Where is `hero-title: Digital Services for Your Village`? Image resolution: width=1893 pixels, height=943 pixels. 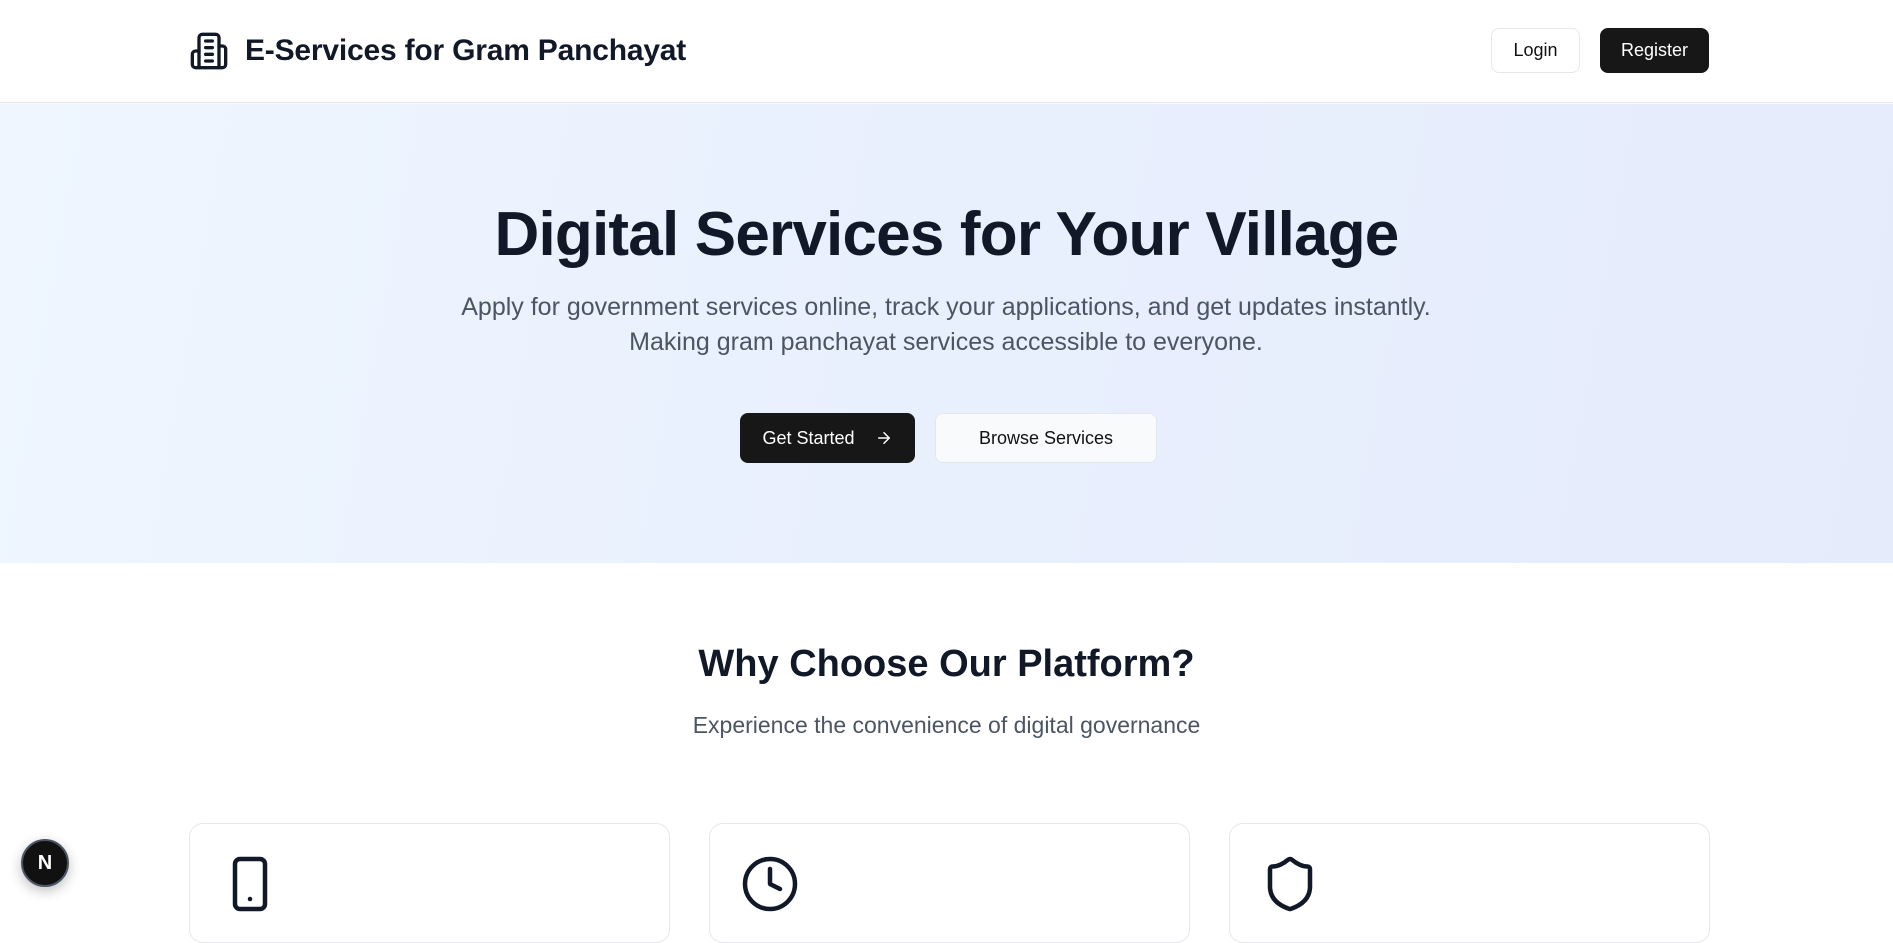
hero-title: Digital Services for Your Village is located at coordinates (947, 234).